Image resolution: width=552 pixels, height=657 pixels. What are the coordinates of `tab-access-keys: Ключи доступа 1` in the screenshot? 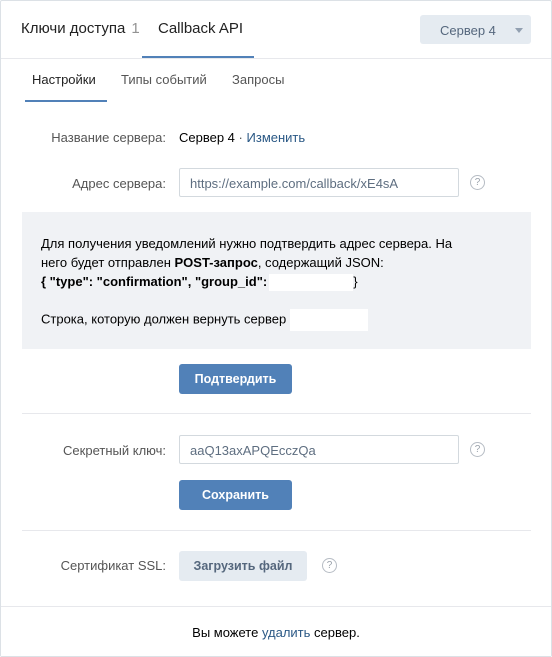 It's located at (80, 28).